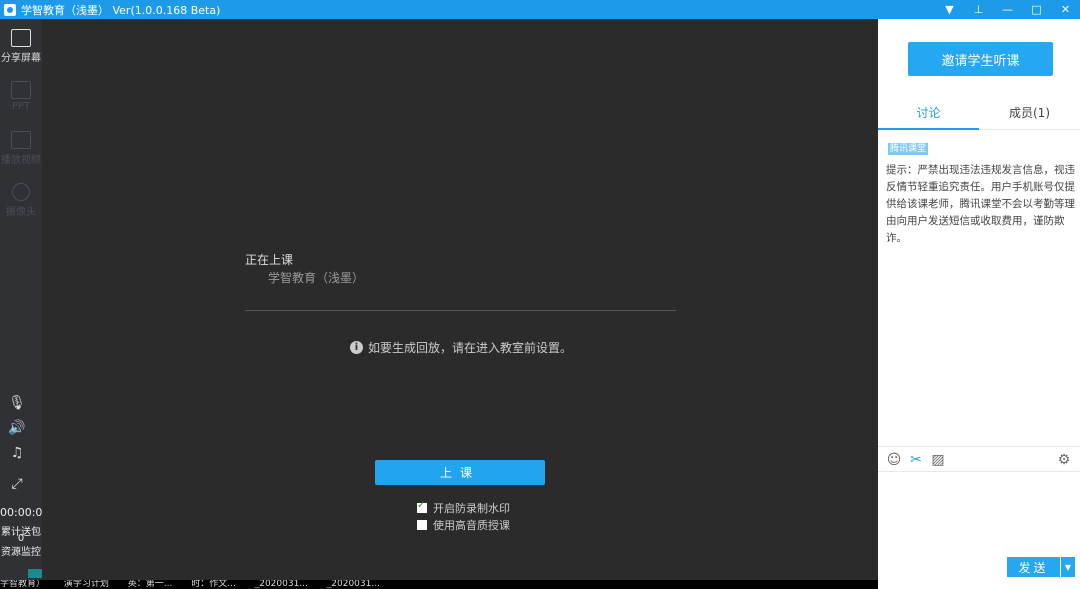 The image size is (1080, 589). I want to click on watermark-option: 开启防录制水印, so click(463, 508).